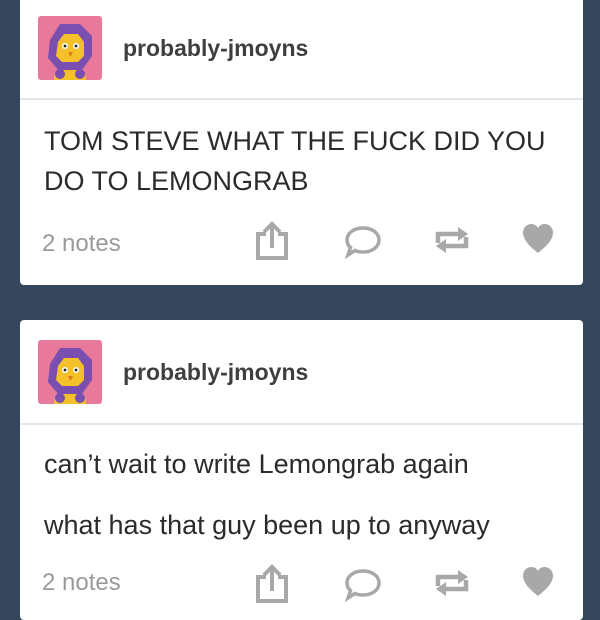 This screenshot has height=620, width=600. I want to click on post-text: can’t wait to write Lemongrab again, so click(256, 464).